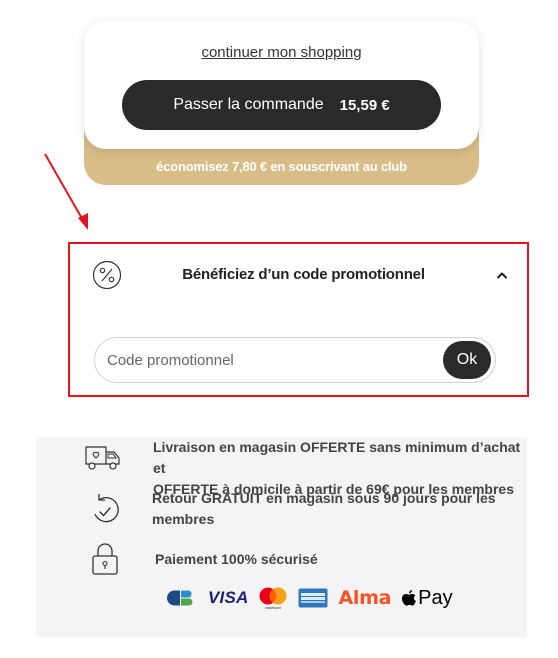 This screenshot has height=658, width=558. Describe the element at coordinates (273, 598) in the screenshot. I see `mastercard-logo-icon: mastercard` at that location.